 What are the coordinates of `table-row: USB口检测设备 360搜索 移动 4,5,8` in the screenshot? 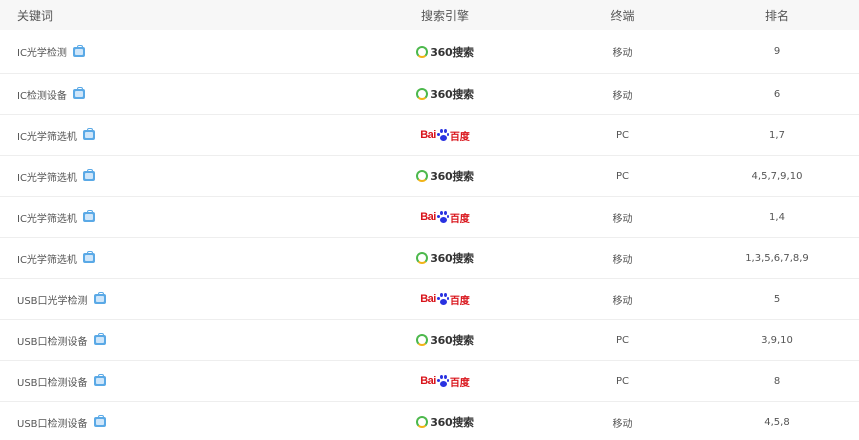 It's located at (429, 421).